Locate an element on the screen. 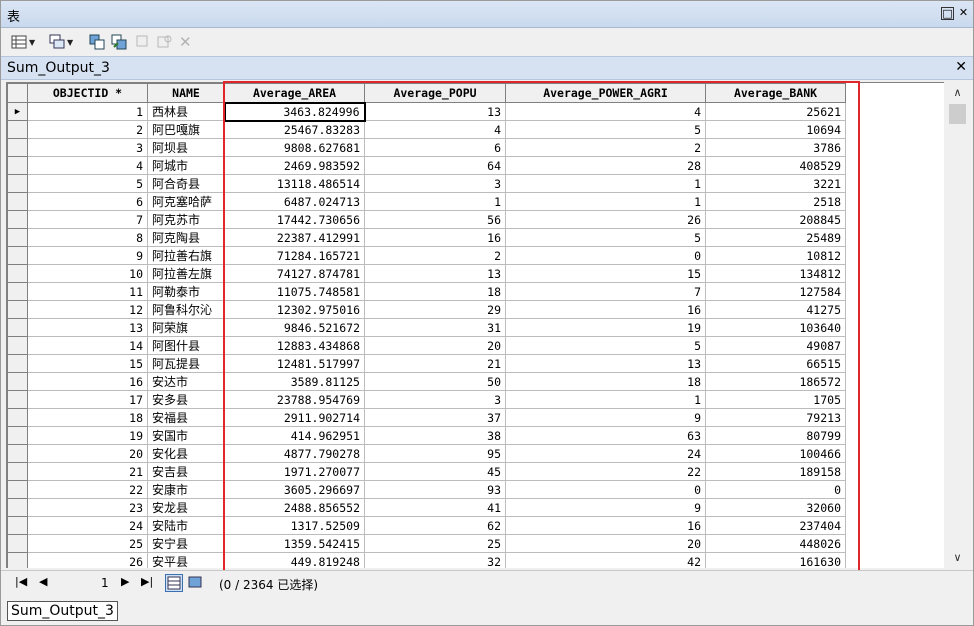  table-cell: 49087 is located at coordinates (775, 345).